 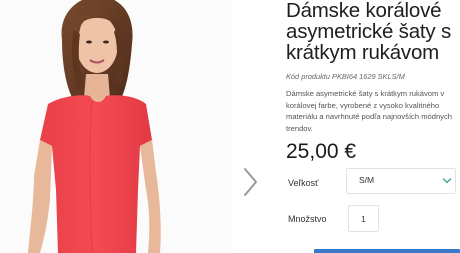 I want to click on quantity-label: Množstvo, so click(x=307, y=219).